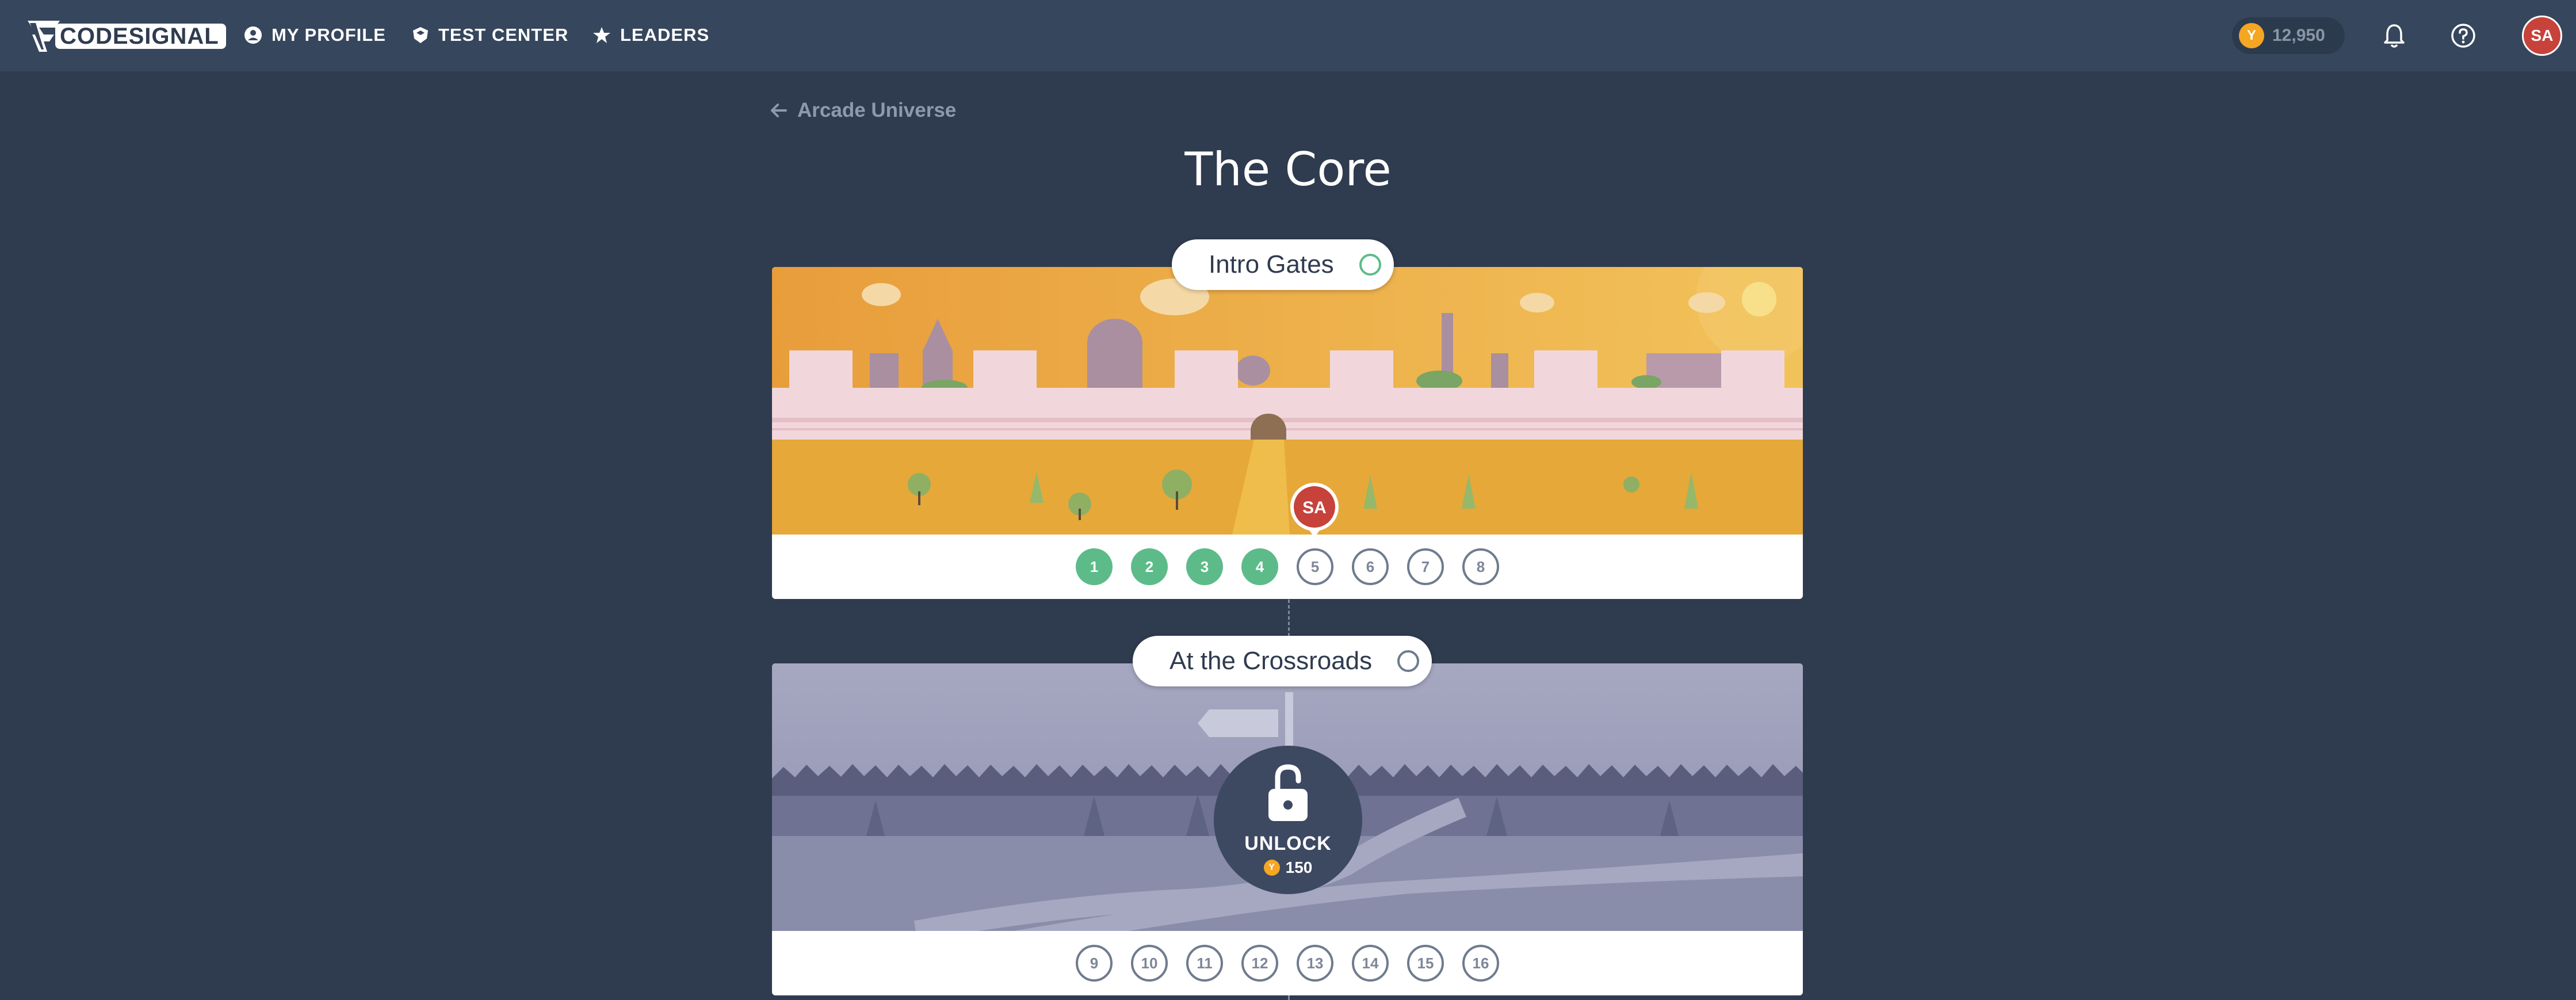 The width and height of the screenshot is (2576, 1000). What do you see at coordinates (420, 35) in the screenshot?
I see `shield-icon` at bounding box center [420, 35].